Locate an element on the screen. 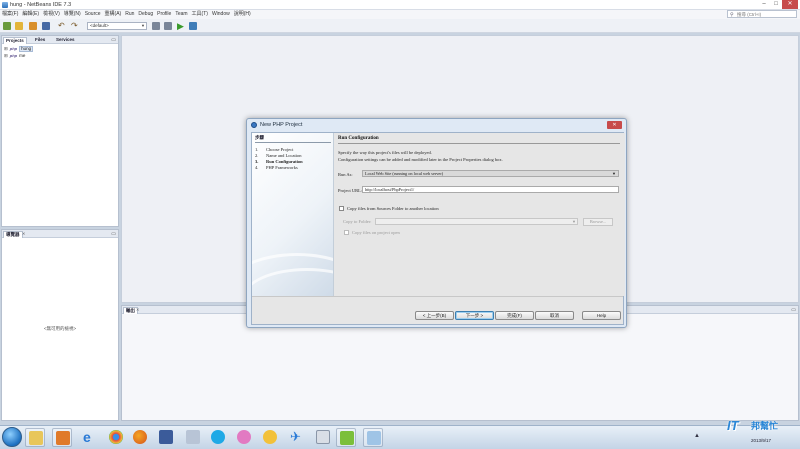  configuration-value: <default> is located at coordinates (99, 25).